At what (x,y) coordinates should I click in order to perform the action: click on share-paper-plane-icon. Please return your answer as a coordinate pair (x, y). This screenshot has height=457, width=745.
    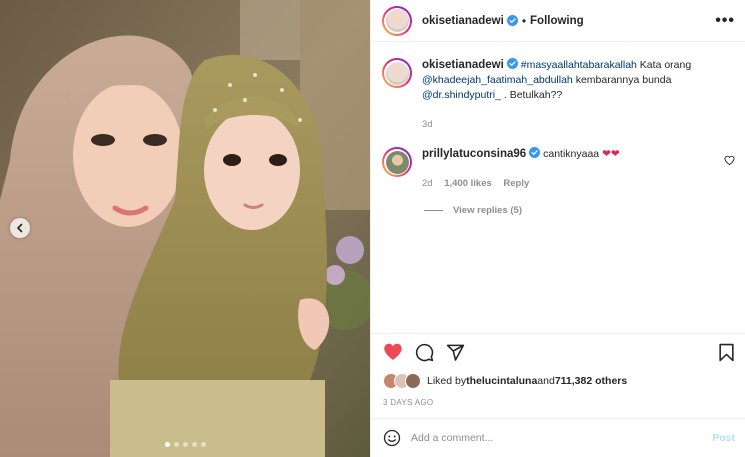
    Looking at the image, I should click on (455, 352).